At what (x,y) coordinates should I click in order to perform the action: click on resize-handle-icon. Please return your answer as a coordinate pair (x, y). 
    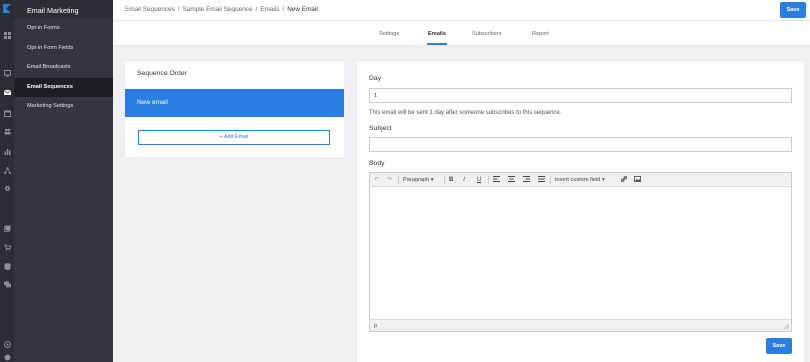
    Looking at the image, I should click on (786, 326).